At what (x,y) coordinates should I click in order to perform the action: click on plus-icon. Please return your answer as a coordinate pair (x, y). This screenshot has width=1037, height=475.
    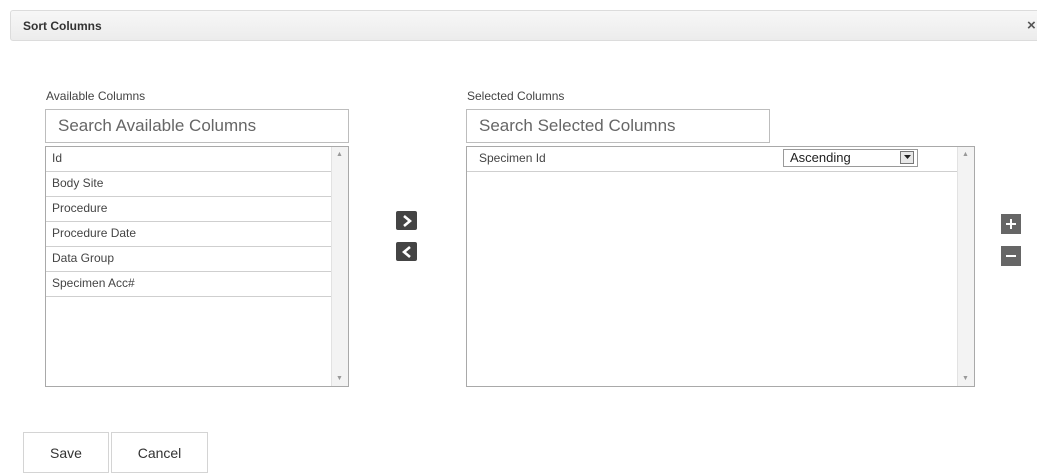
    Looking at the image, I should click on (1011, 224).